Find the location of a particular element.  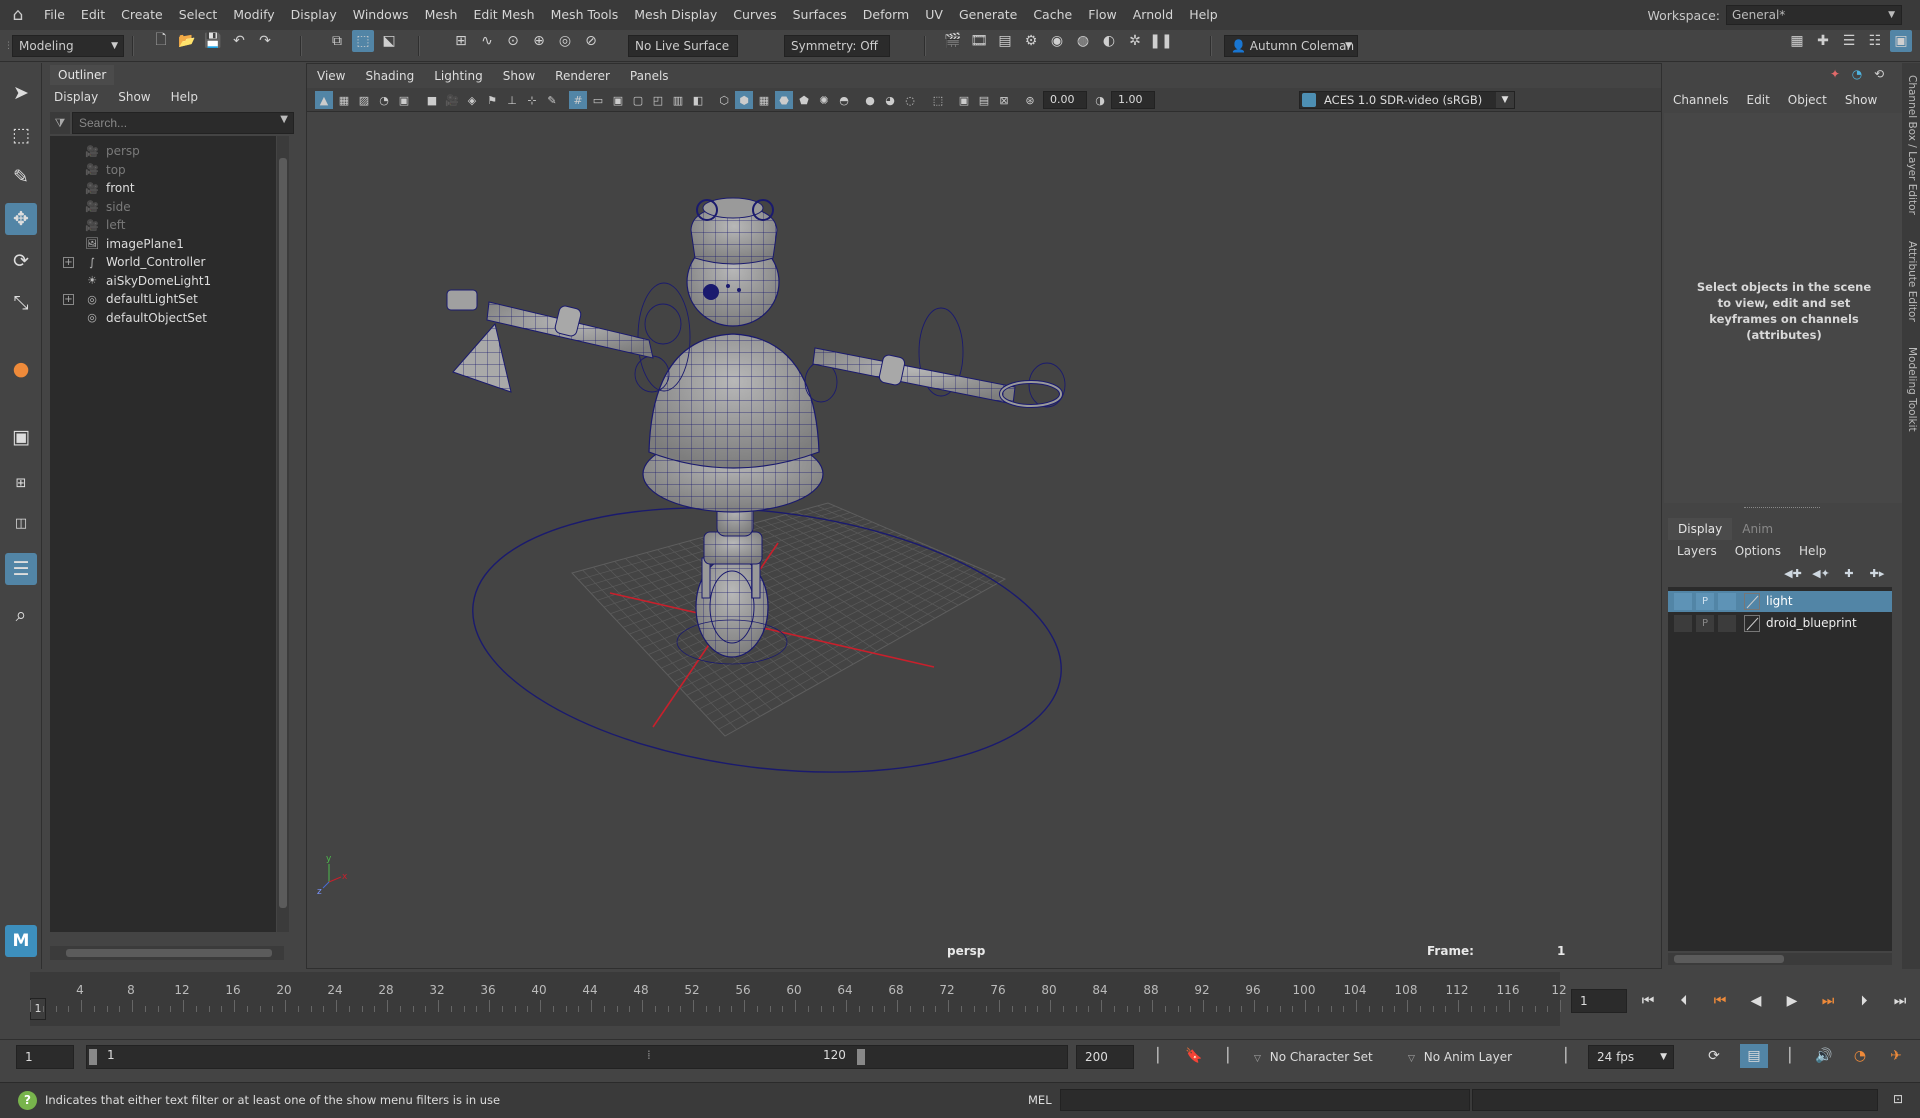

layer-list-scrollbar is located at coordinates (1780, 959).